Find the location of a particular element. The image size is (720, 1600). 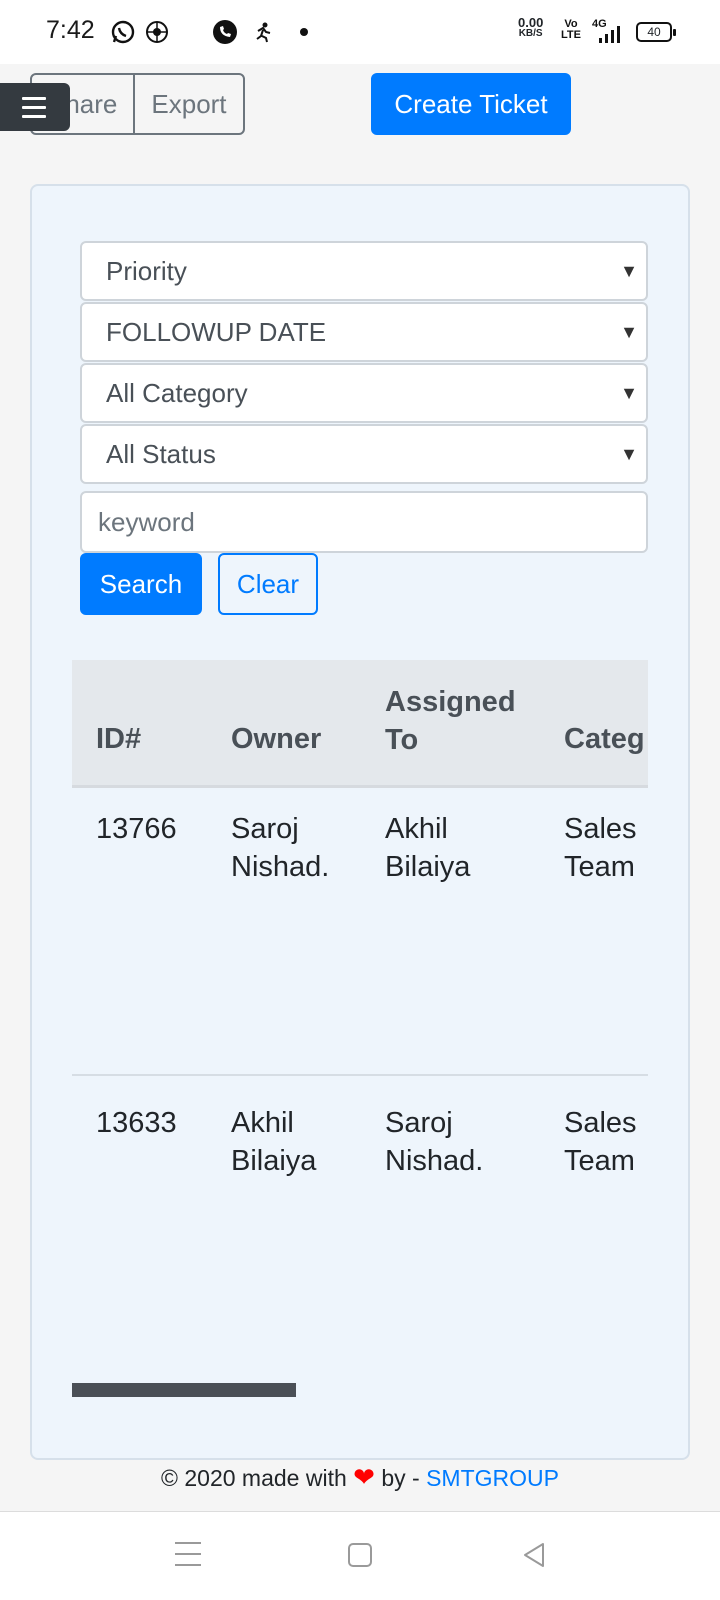

column-header-assigned-to: Assigned To is located at coordinates (450, 721).